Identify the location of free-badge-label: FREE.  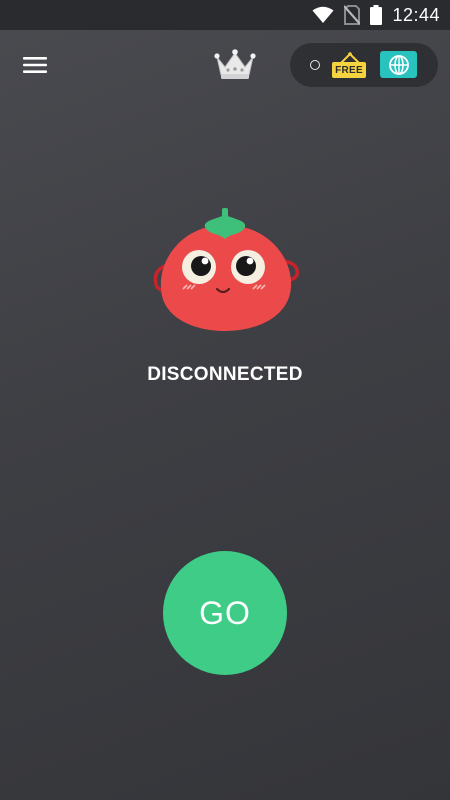
(349, 70).